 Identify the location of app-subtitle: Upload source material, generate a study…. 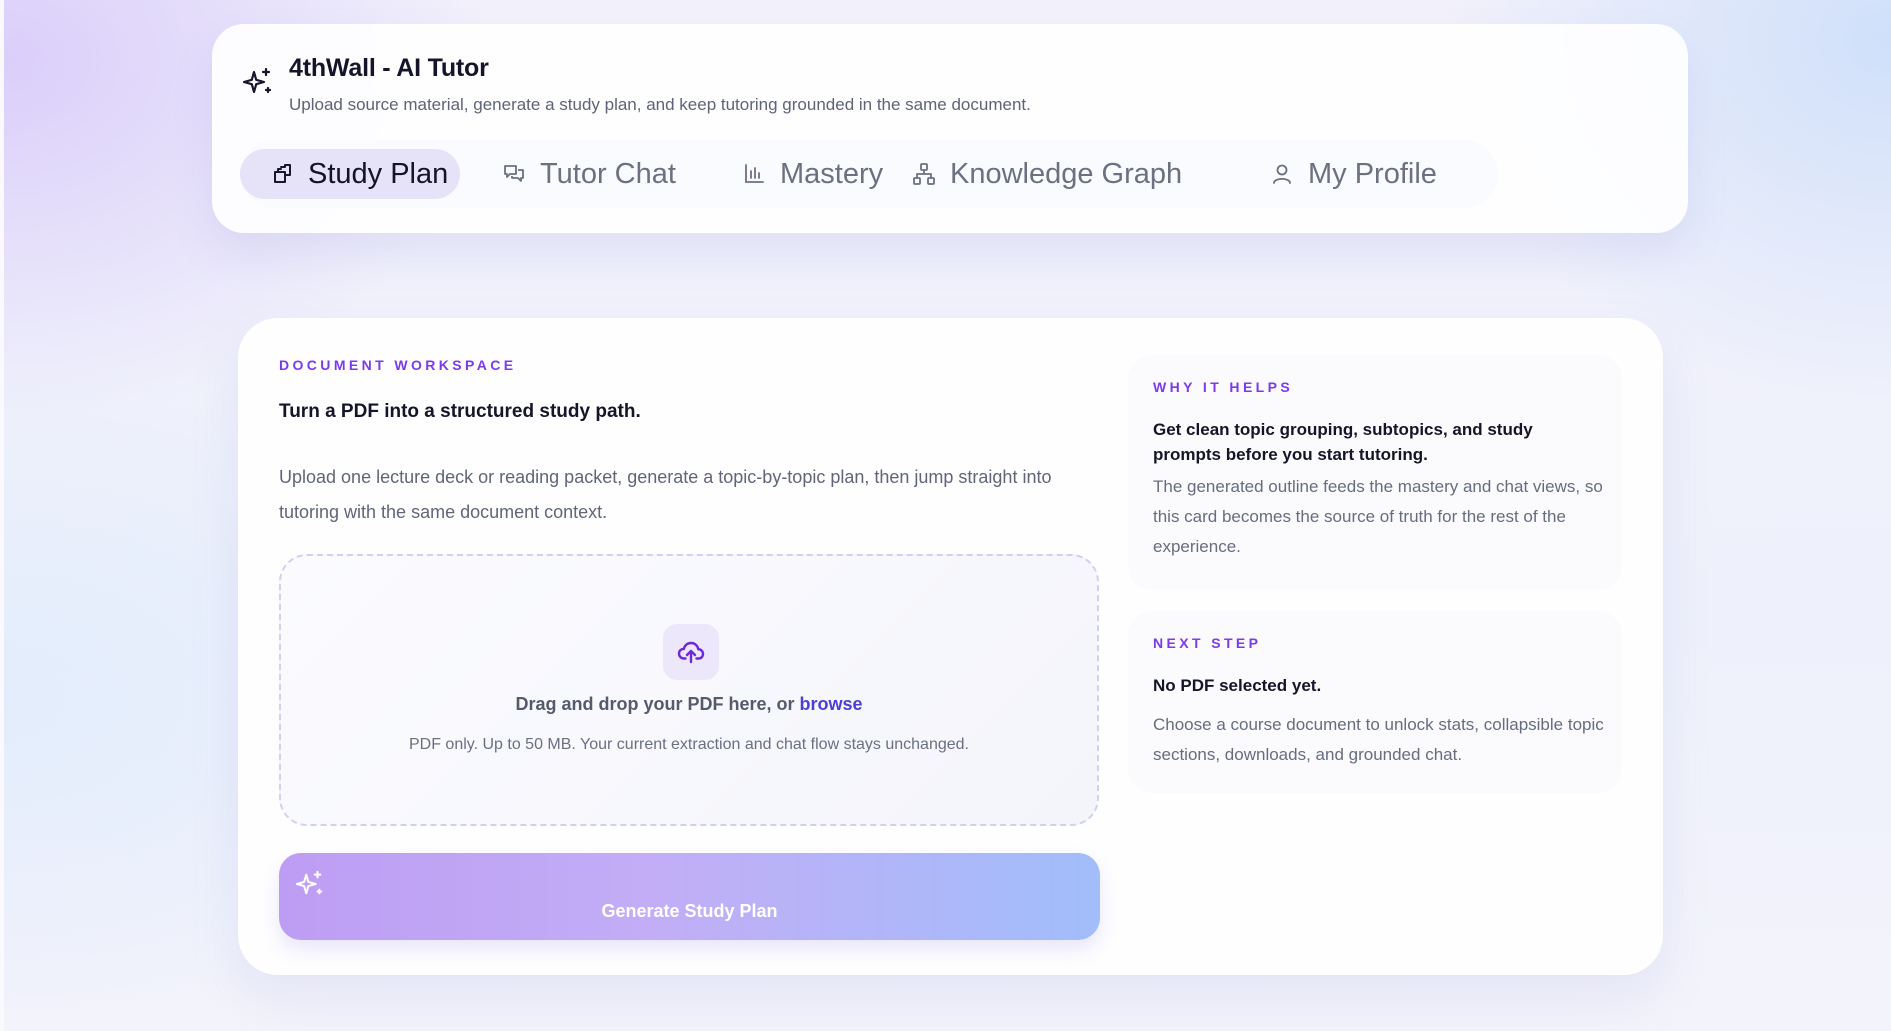
(660, 104).